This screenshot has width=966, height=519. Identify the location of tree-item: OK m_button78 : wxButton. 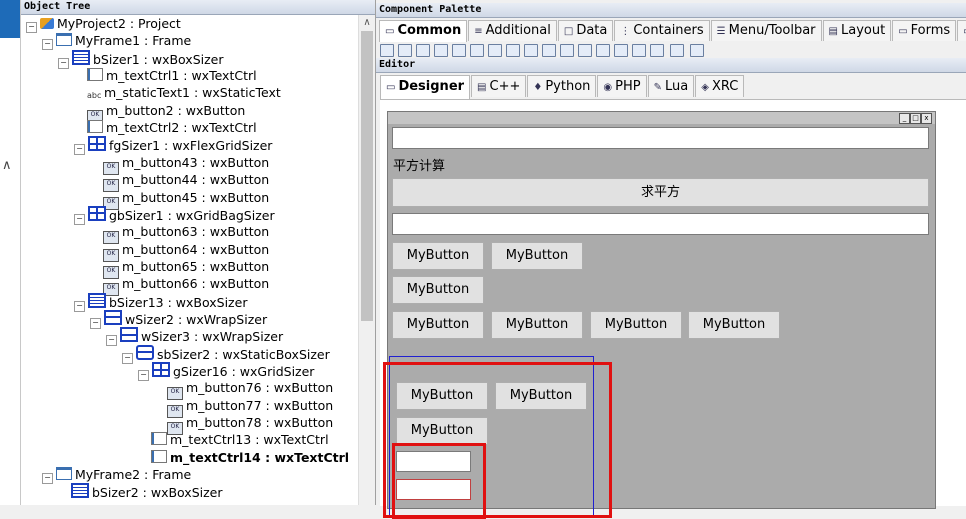
(243, 425).